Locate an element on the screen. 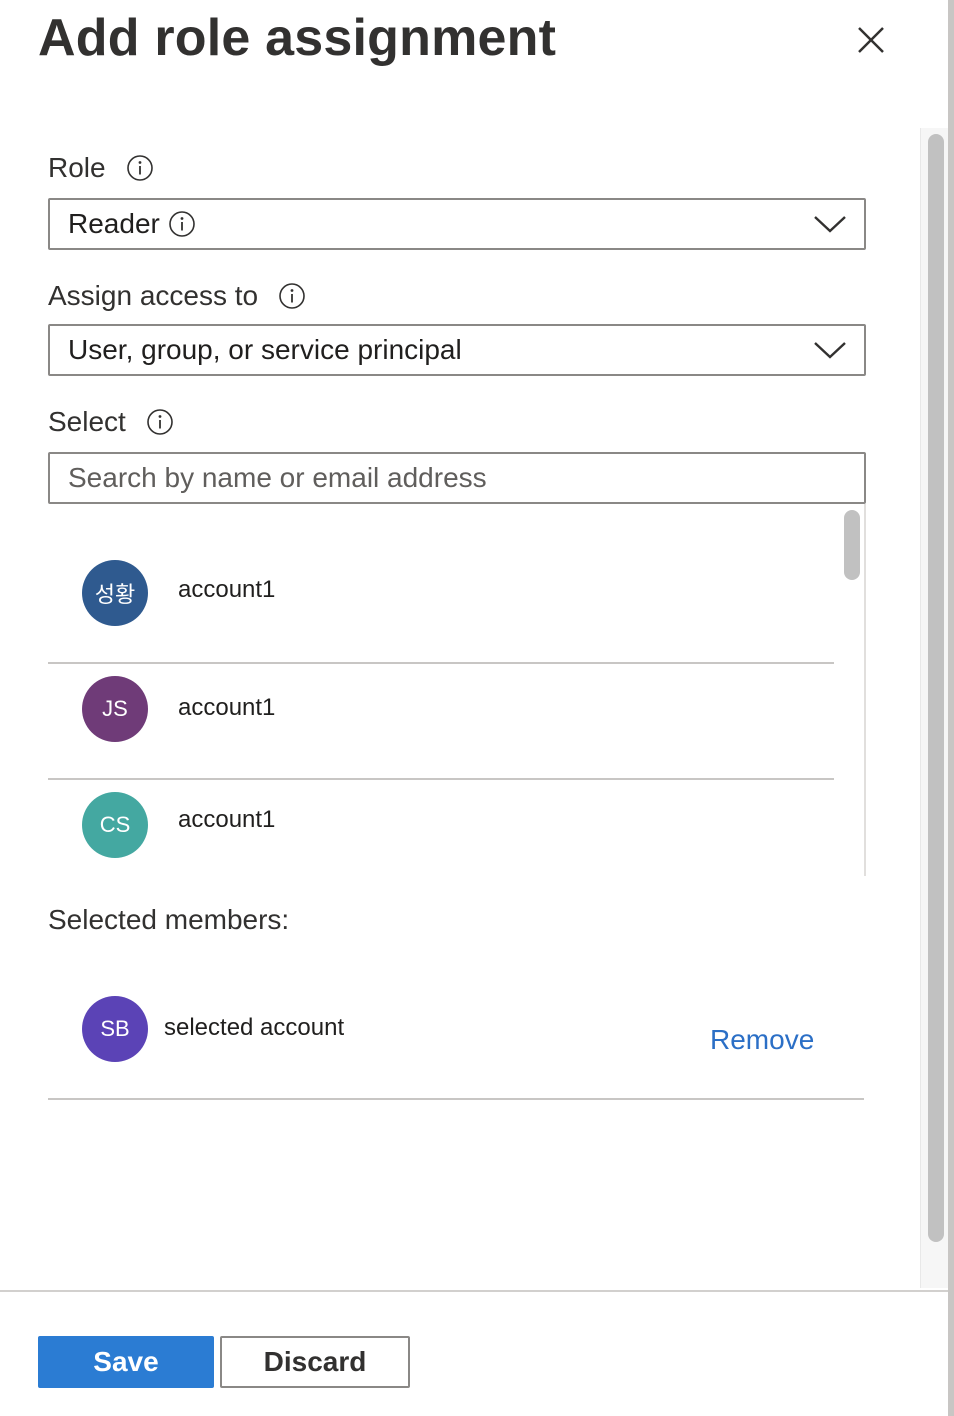 The image size is (954, 1416). results-border is located at coordinates (865, 690).